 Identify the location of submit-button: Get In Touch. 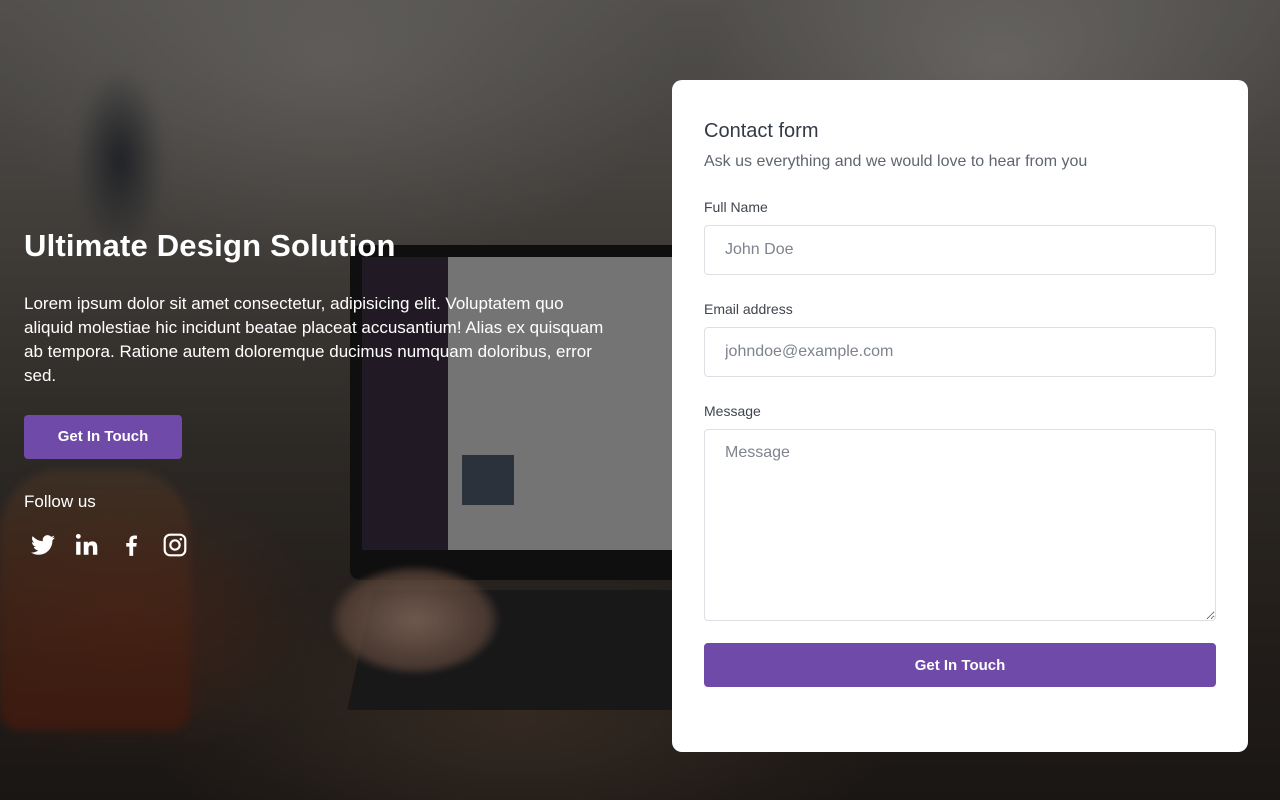
(960, 665).